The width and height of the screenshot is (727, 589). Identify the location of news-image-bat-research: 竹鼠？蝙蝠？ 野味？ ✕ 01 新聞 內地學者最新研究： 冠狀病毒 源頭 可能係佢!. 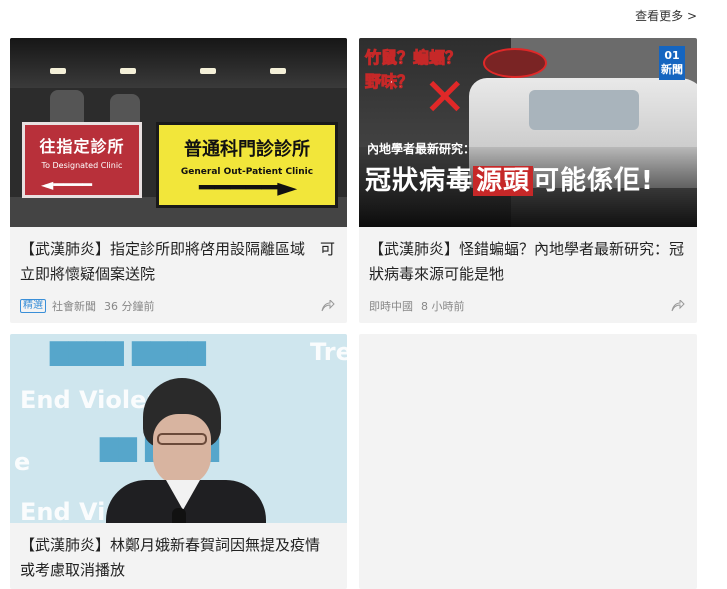
(528, 132).